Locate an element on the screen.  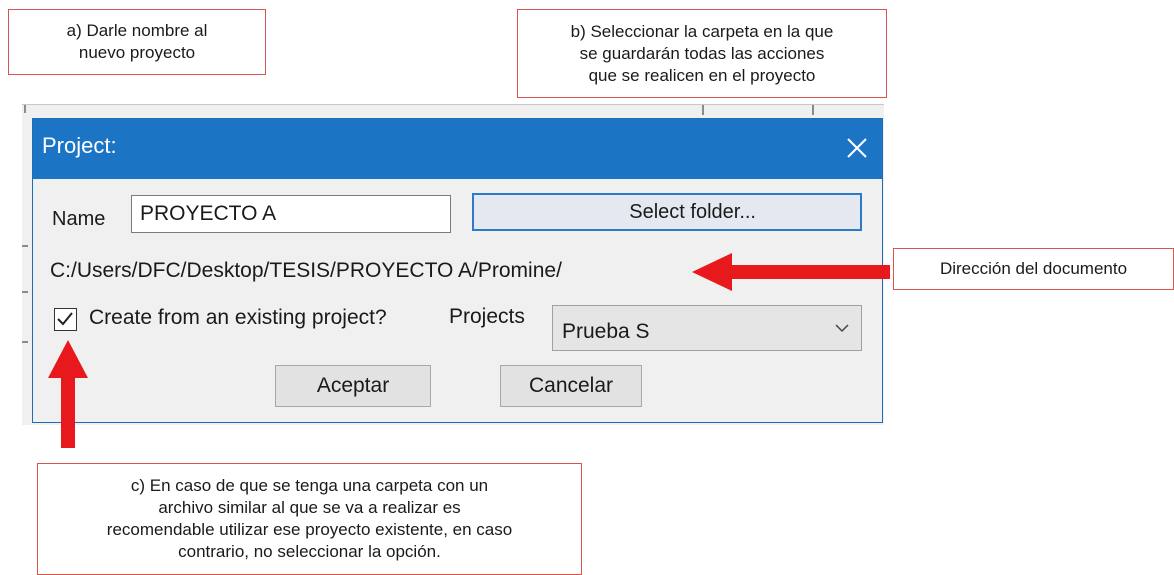
annotation-direccion: Dirección del documento is located at coordinates (1033, 269).